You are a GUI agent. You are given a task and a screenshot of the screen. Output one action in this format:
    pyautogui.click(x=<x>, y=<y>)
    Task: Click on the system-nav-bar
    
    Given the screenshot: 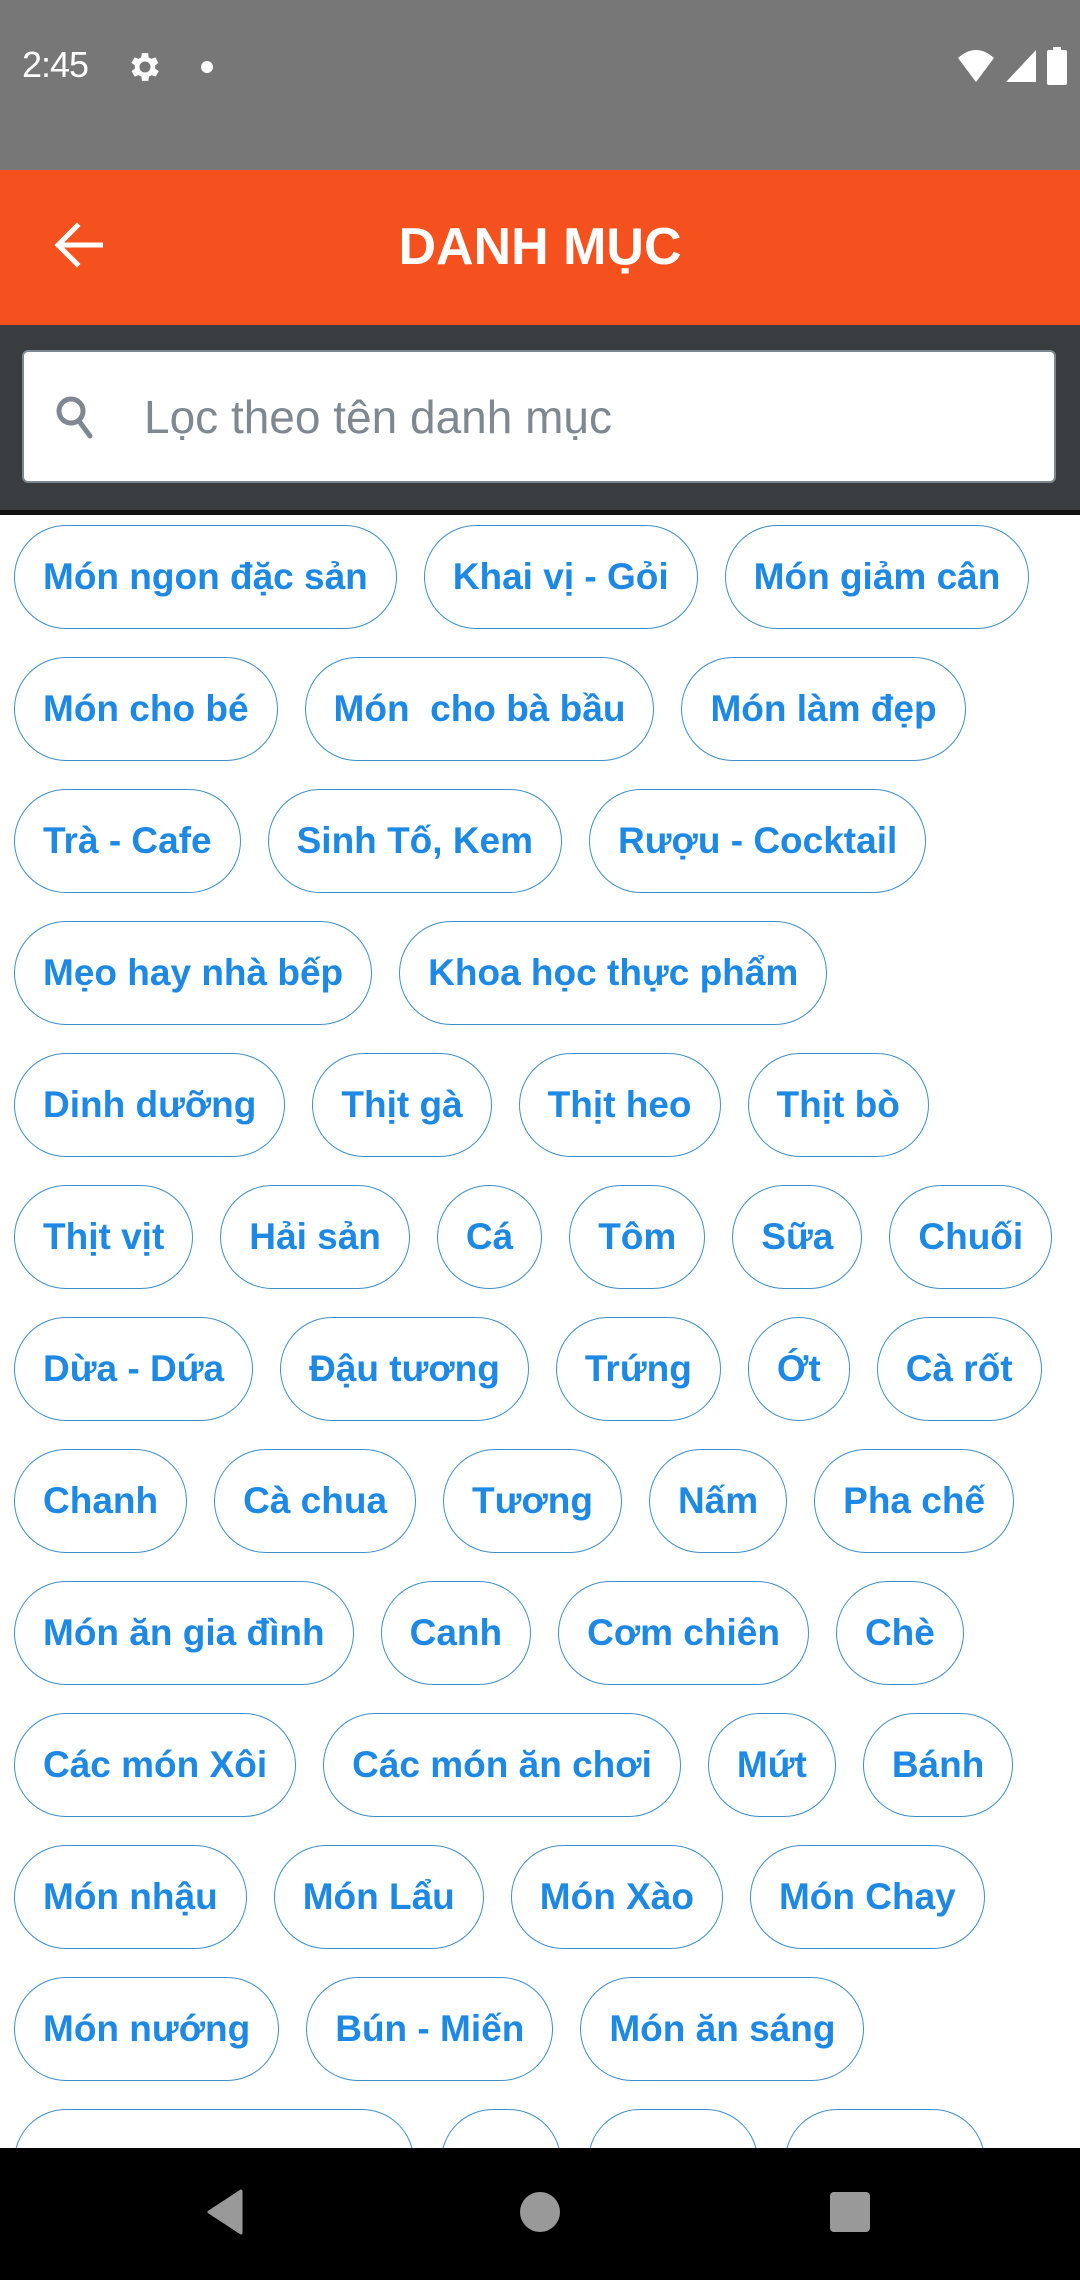 What is the action you would take?
    pyautogui.click(x=540, y=2214)
    